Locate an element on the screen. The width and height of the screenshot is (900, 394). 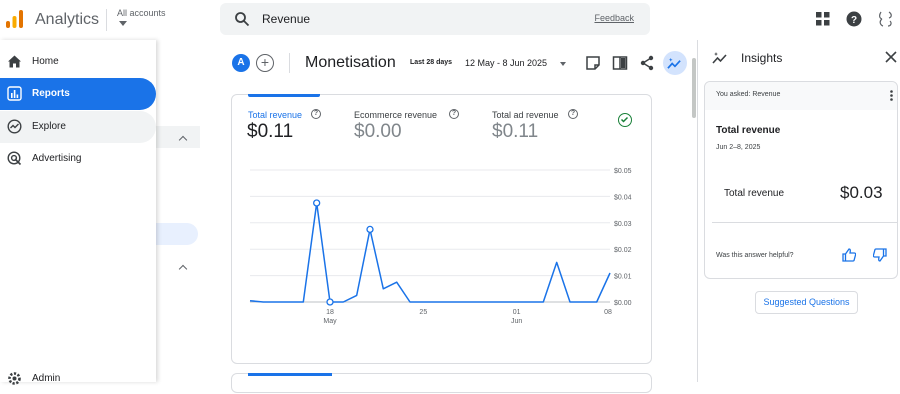
search-bar: Revenue Feedback is located at coordinates (435, 19).